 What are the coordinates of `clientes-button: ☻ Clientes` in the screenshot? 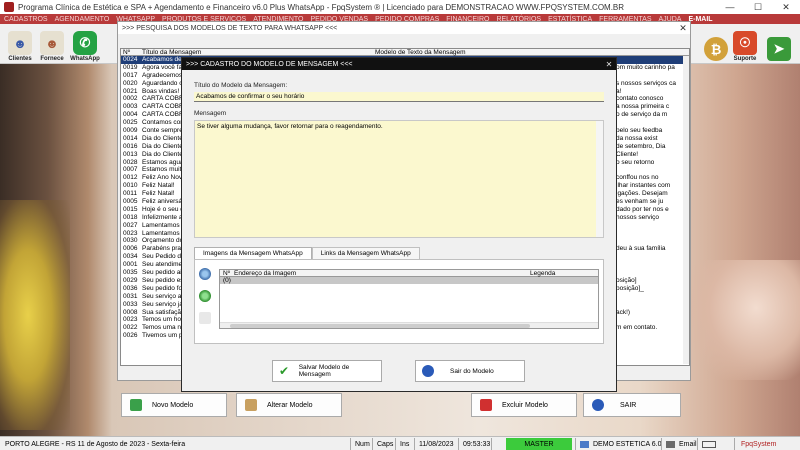 It's located at (20, 44).